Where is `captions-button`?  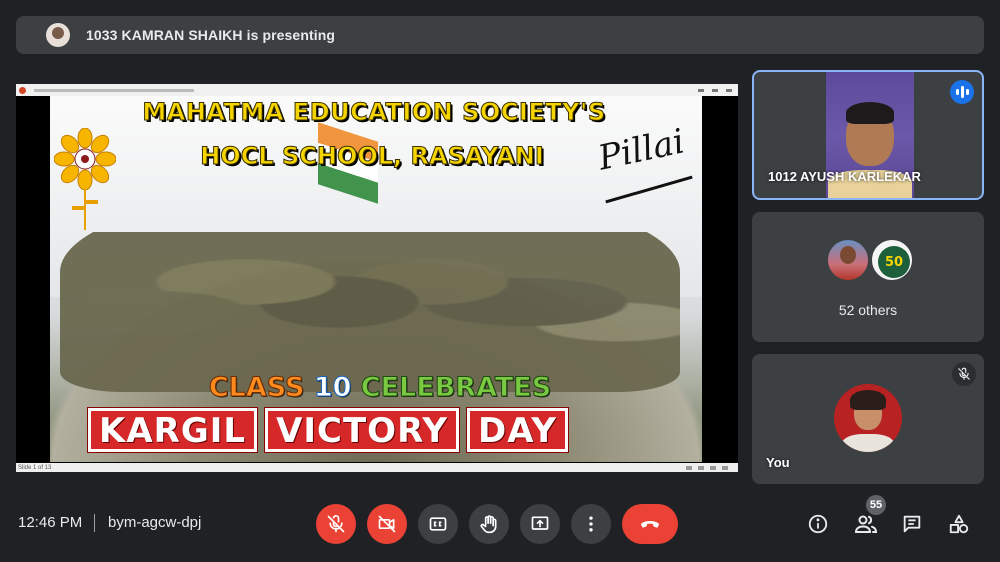 captions-button is located at coordinates (438, 524).